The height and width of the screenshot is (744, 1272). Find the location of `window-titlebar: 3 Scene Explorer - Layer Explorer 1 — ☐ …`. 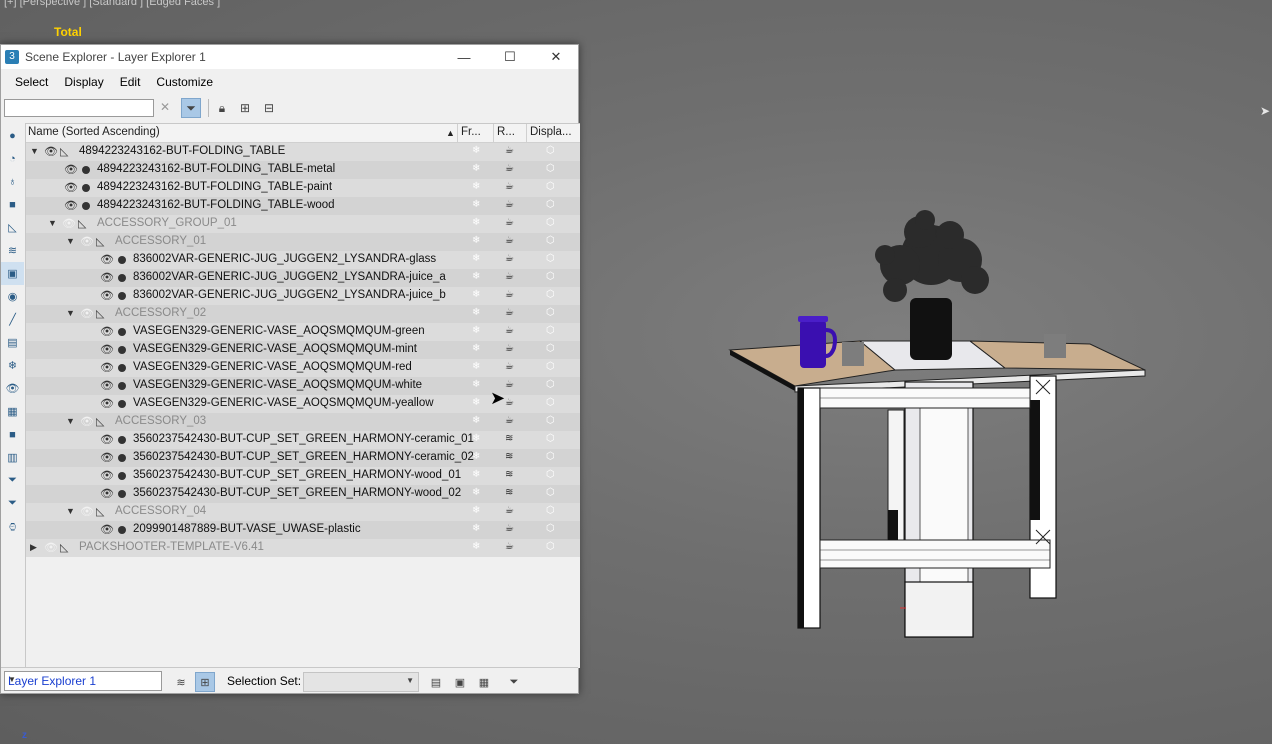

window-titlebar: 3 Scene Explorer - Layer Explorer 1 — ☐ … is located at coordinates (289, 57).